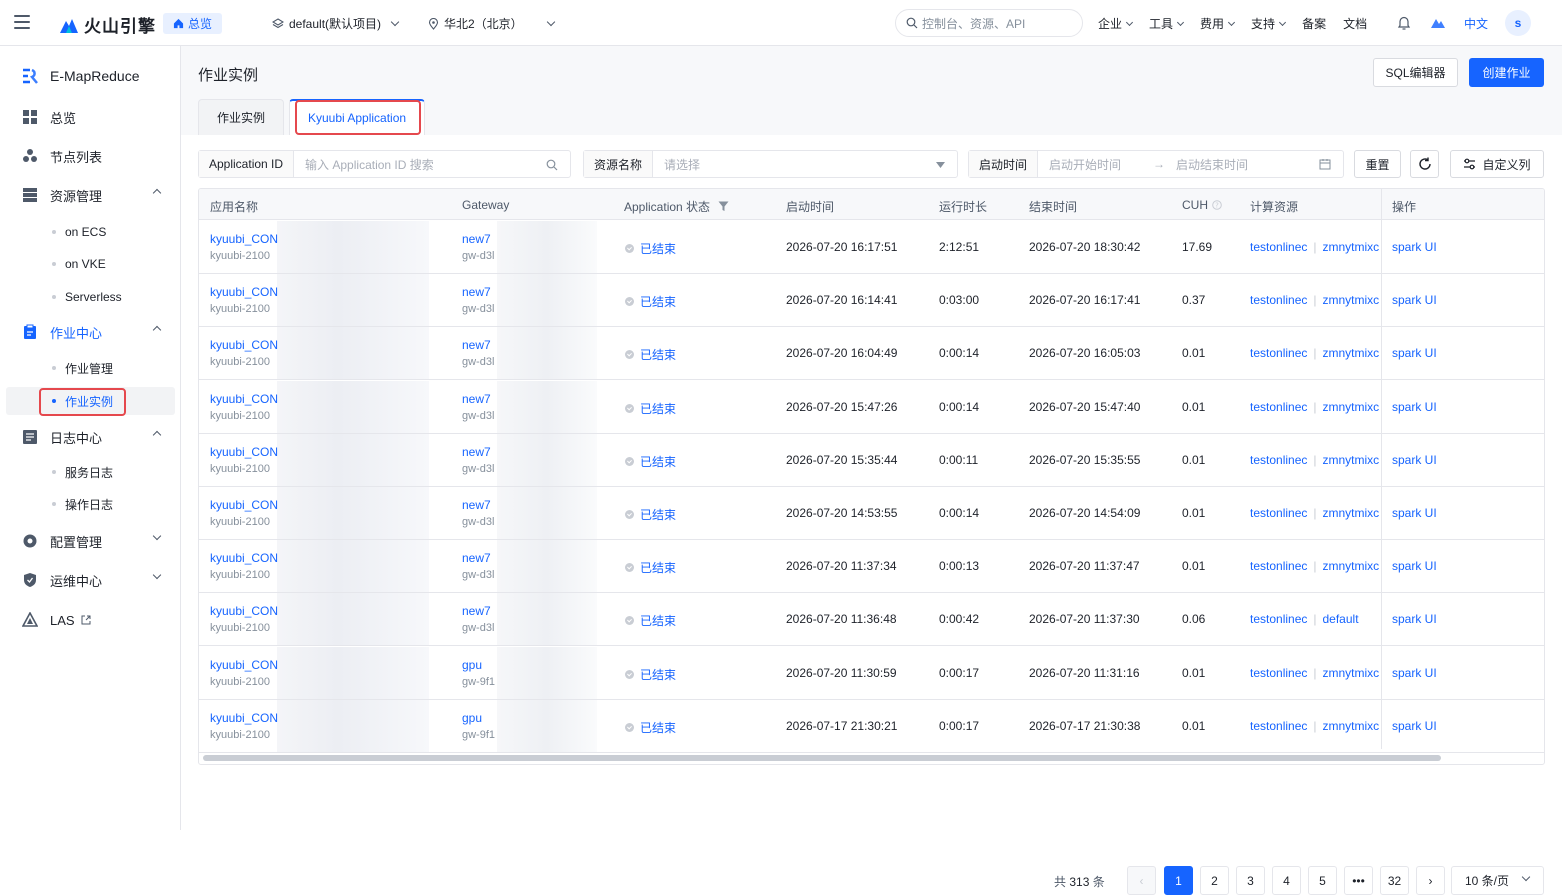 This screenshot has width=1562, height=895. I want to click on page-button: 32, so click(1394, 880).